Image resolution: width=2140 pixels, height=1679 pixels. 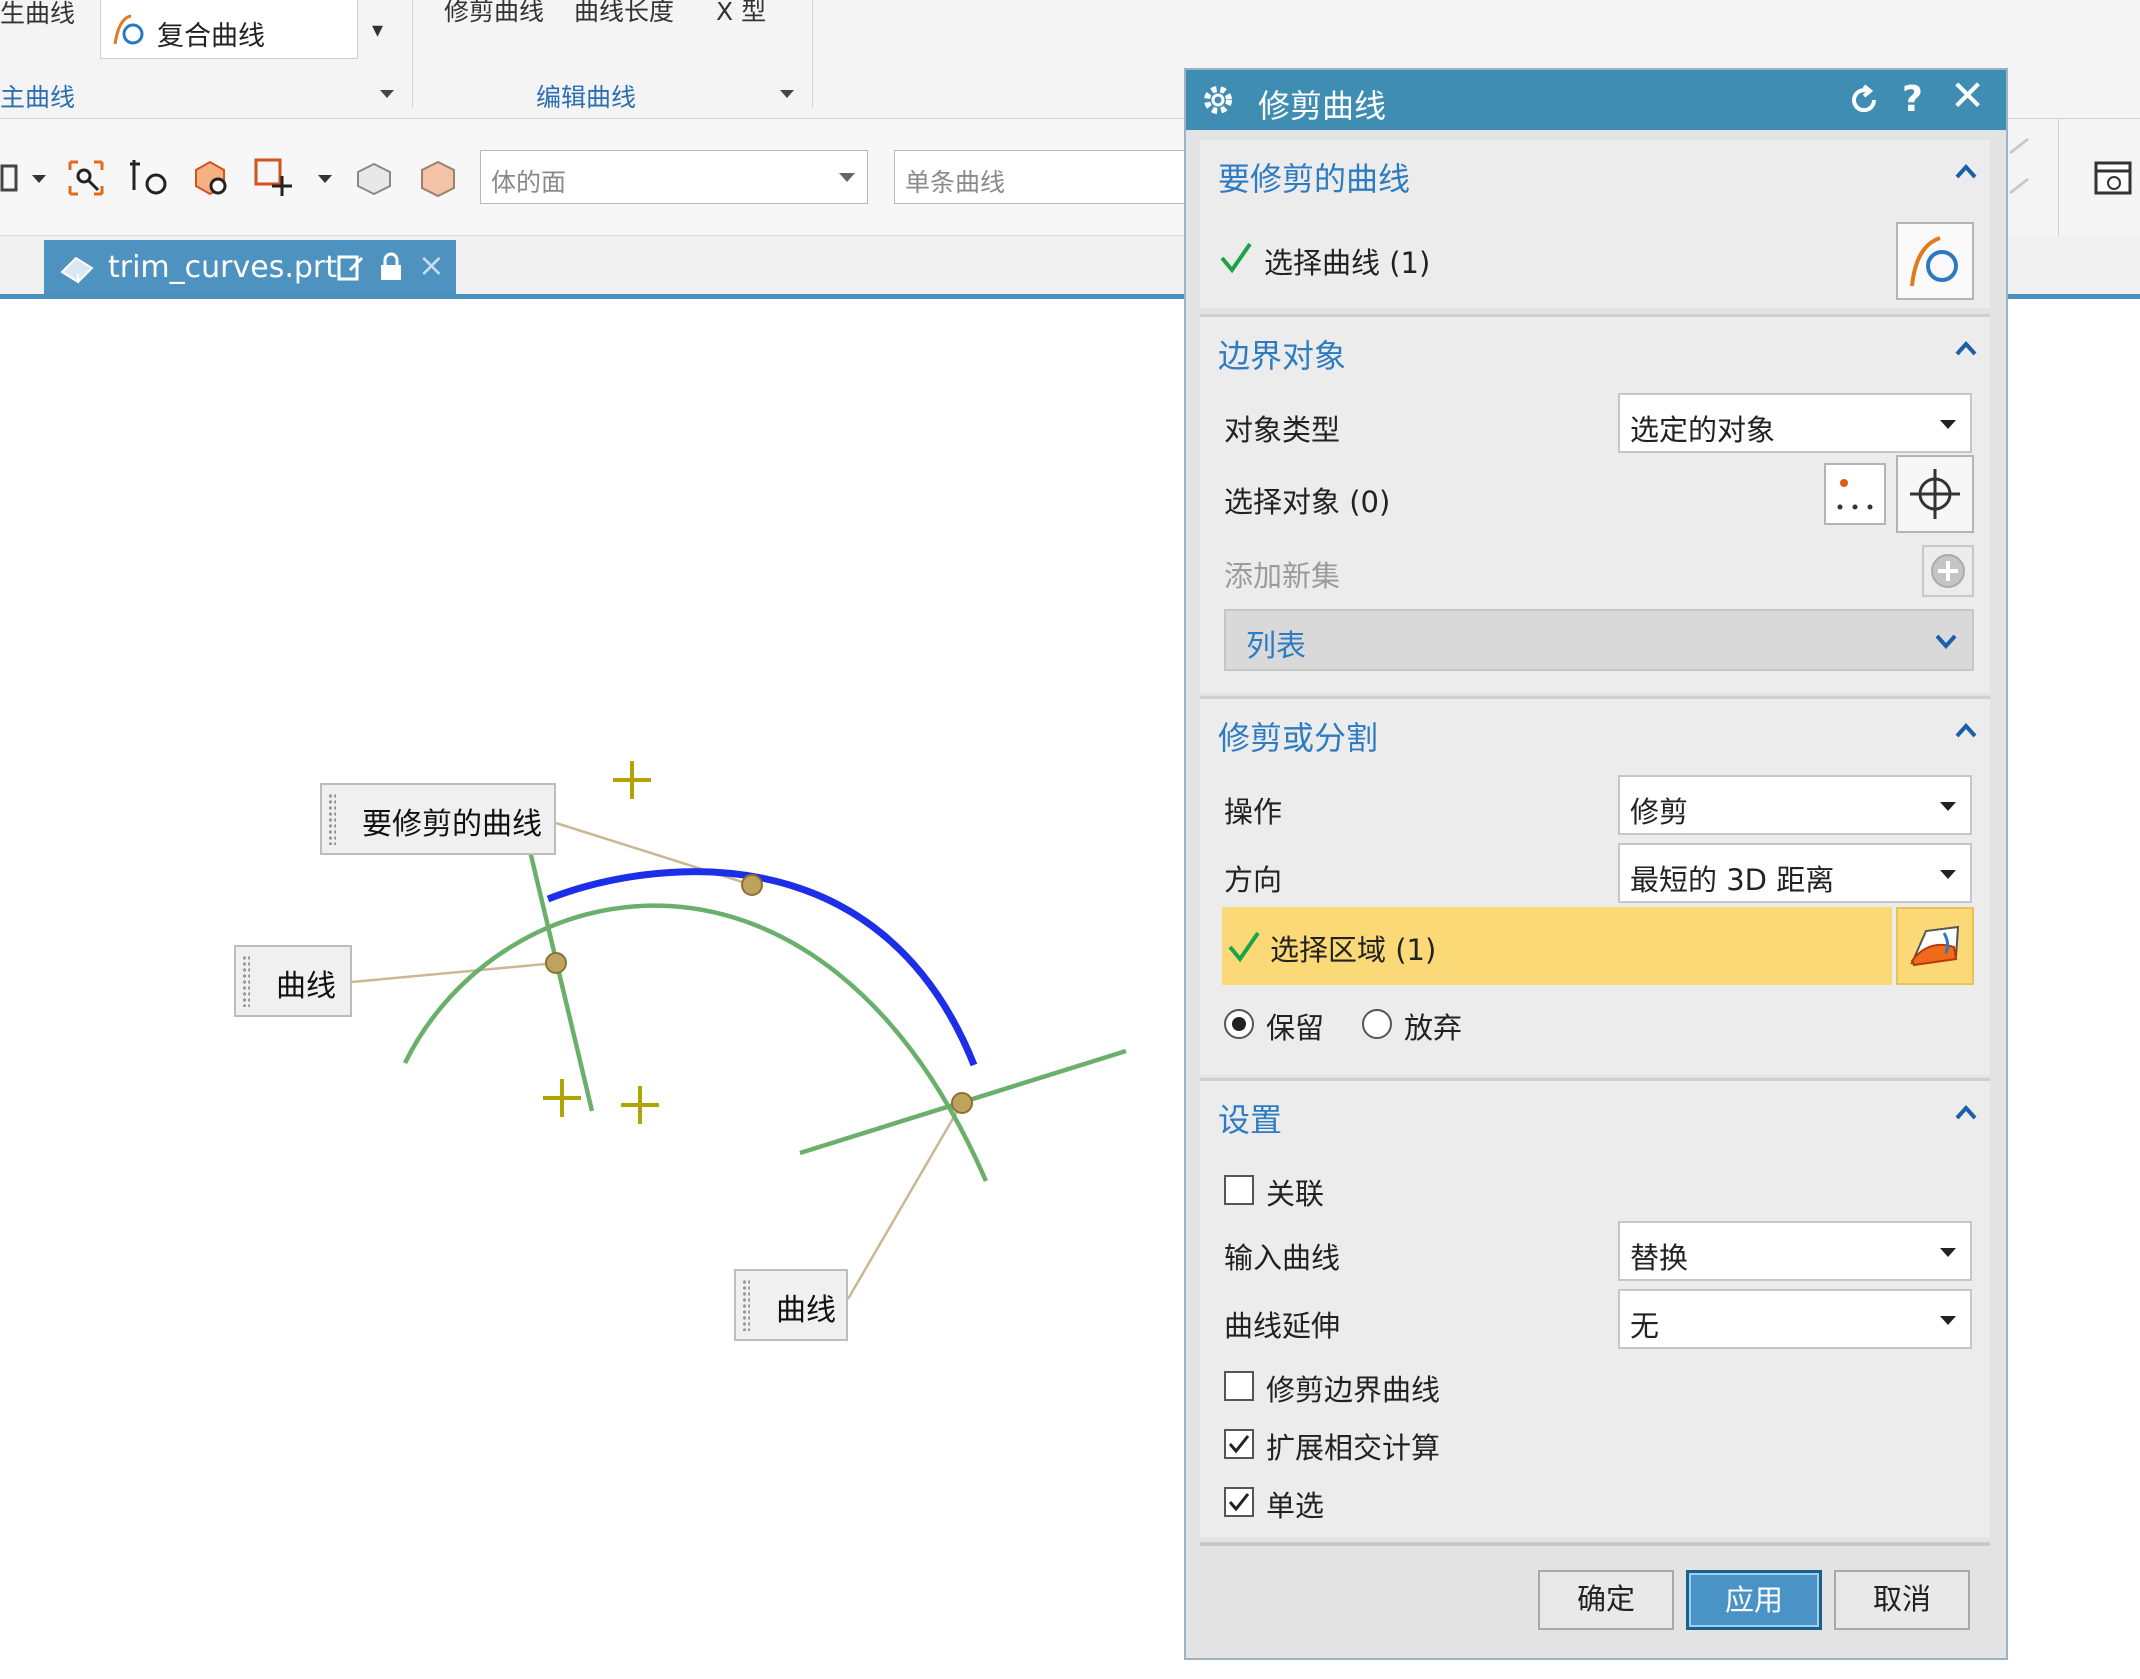 What do you see at coordinates (1864, 100) in the screenshot?
I see `reset-icon` at bounding box center [1864, 100].